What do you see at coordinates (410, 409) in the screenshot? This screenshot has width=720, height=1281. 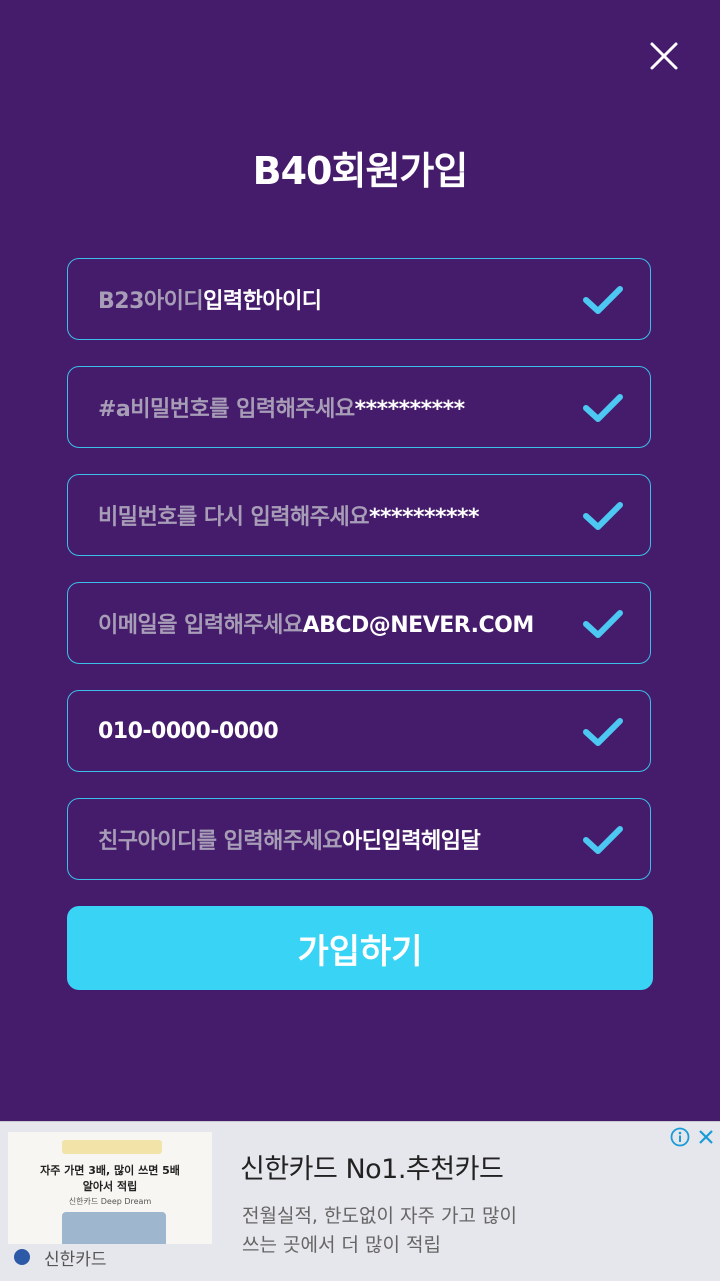 I see `password-value: **********` at bounding box center [410, 409].